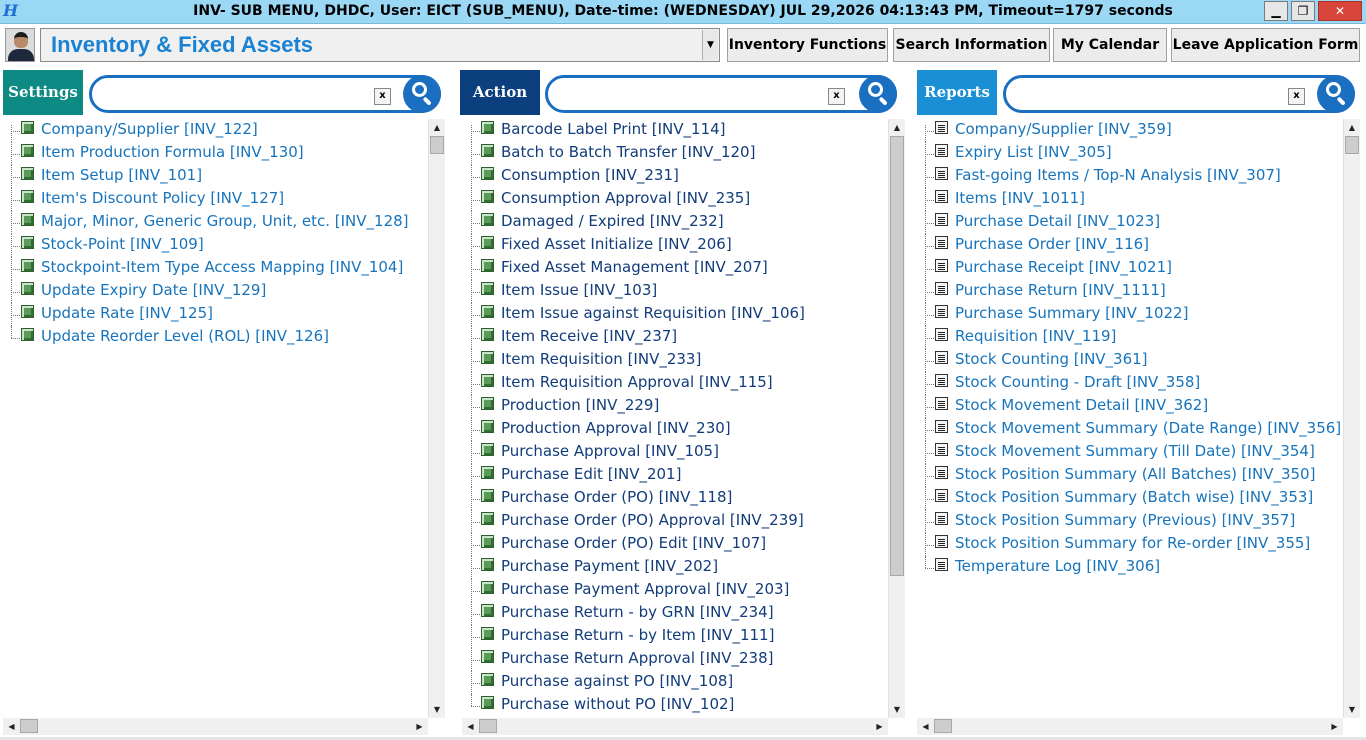 The width and height of the screenshot is (1366, 740). I want to click on inventory-functions-button: Inventory Functions, so click(807, 45).